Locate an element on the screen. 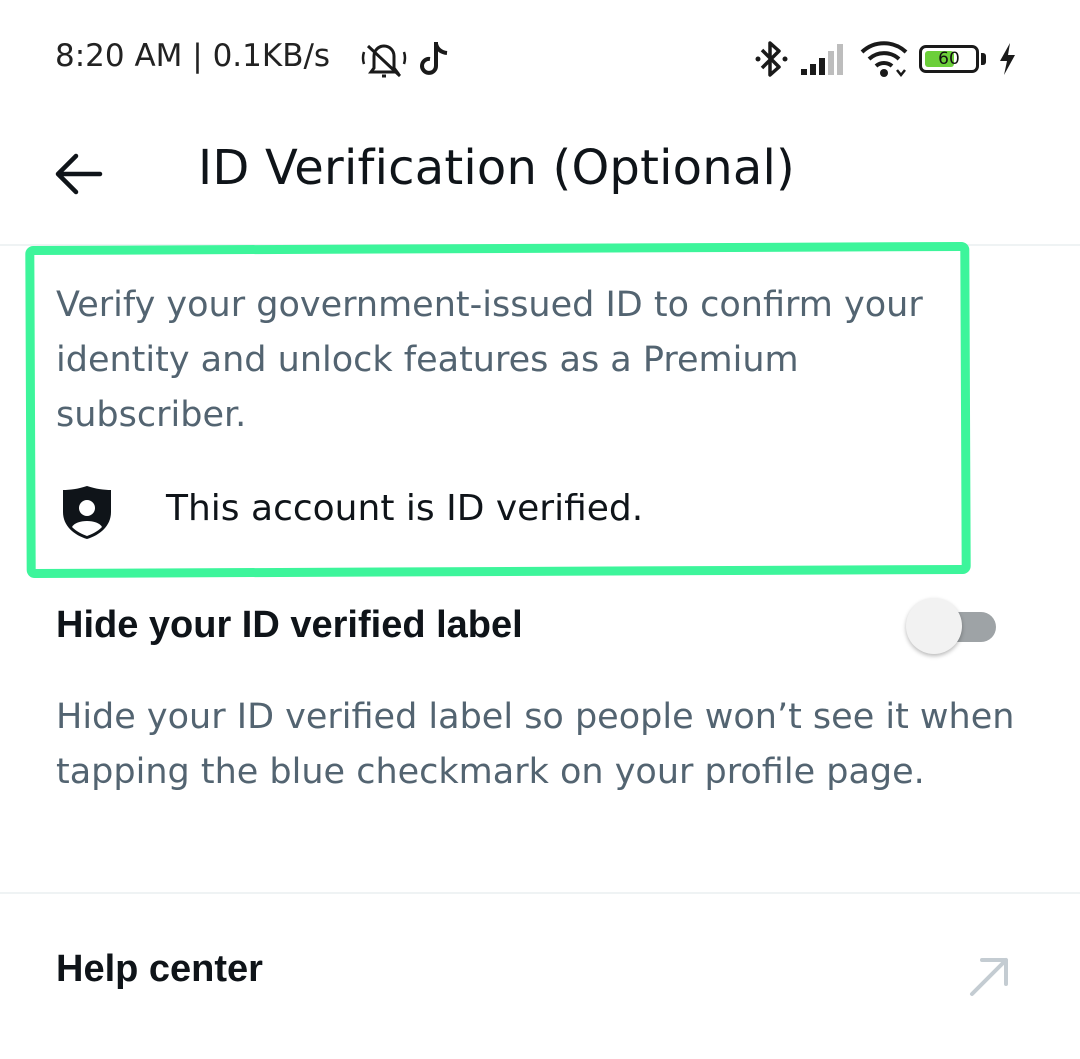  battery-icon: 60 is located at coordinates (949, 59).